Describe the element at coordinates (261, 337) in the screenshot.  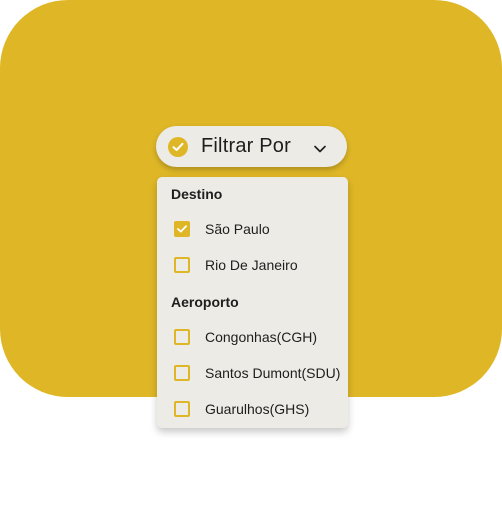
I see `option-label: Congonhas(CGH)` at that location.